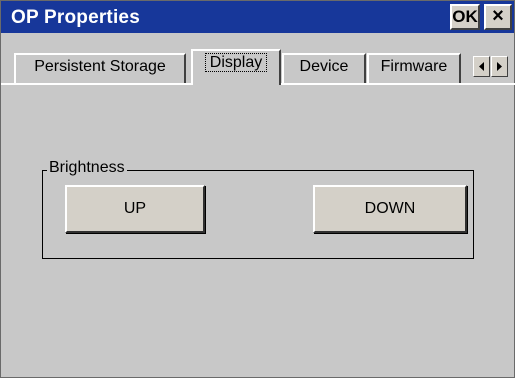 This screenshot has height=378, width=515. What do you see at coordinates (236, 62) in the screenshot?
I see `tab-label: Display` at bounding box center [236, 62].